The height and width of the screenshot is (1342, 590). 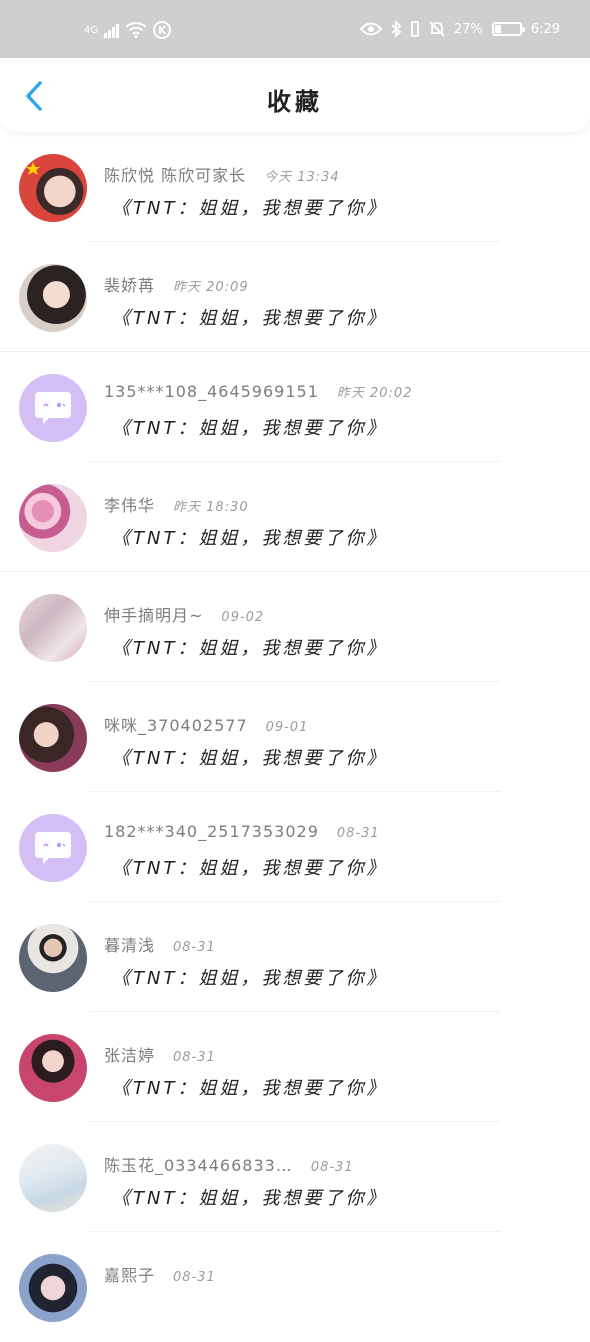 I want to click on item-meta: 李伟华 昨天 18:30, so click(x=176, y=504).